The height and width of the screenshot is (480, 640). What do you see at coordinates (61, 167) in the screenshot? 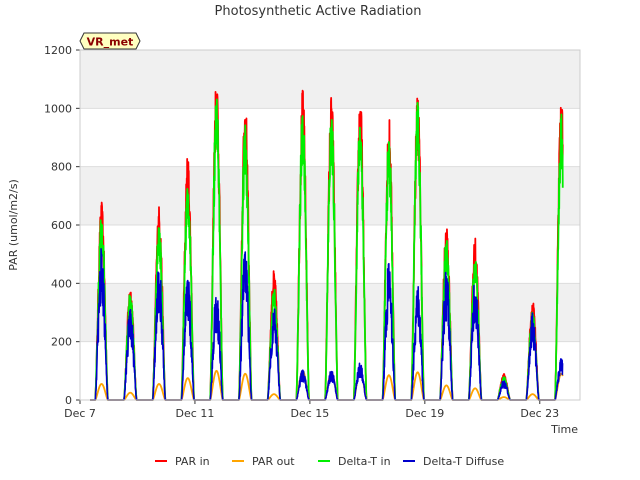
I see `y-tick-label: 800` at bounding box center [61, 167].